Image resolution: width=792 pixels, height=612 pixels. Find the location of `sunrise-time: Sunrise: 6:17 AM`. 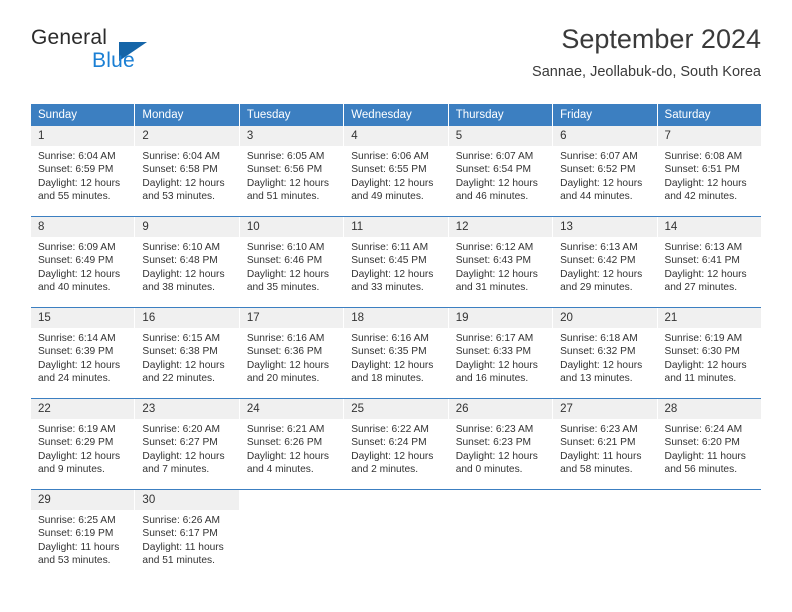

sunrise-time: Sunrise: 6:17 AM is located at coordinates (494, 338).